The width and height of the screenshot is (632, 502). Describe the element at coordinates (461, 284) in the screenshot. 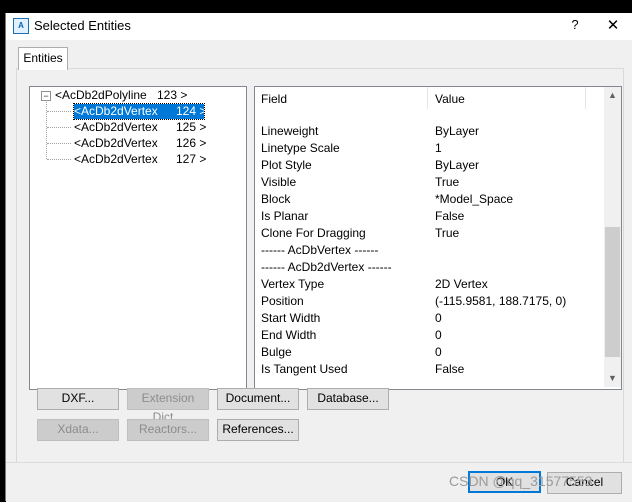

I see `grid-row-value: 2D Vertex` at that location.